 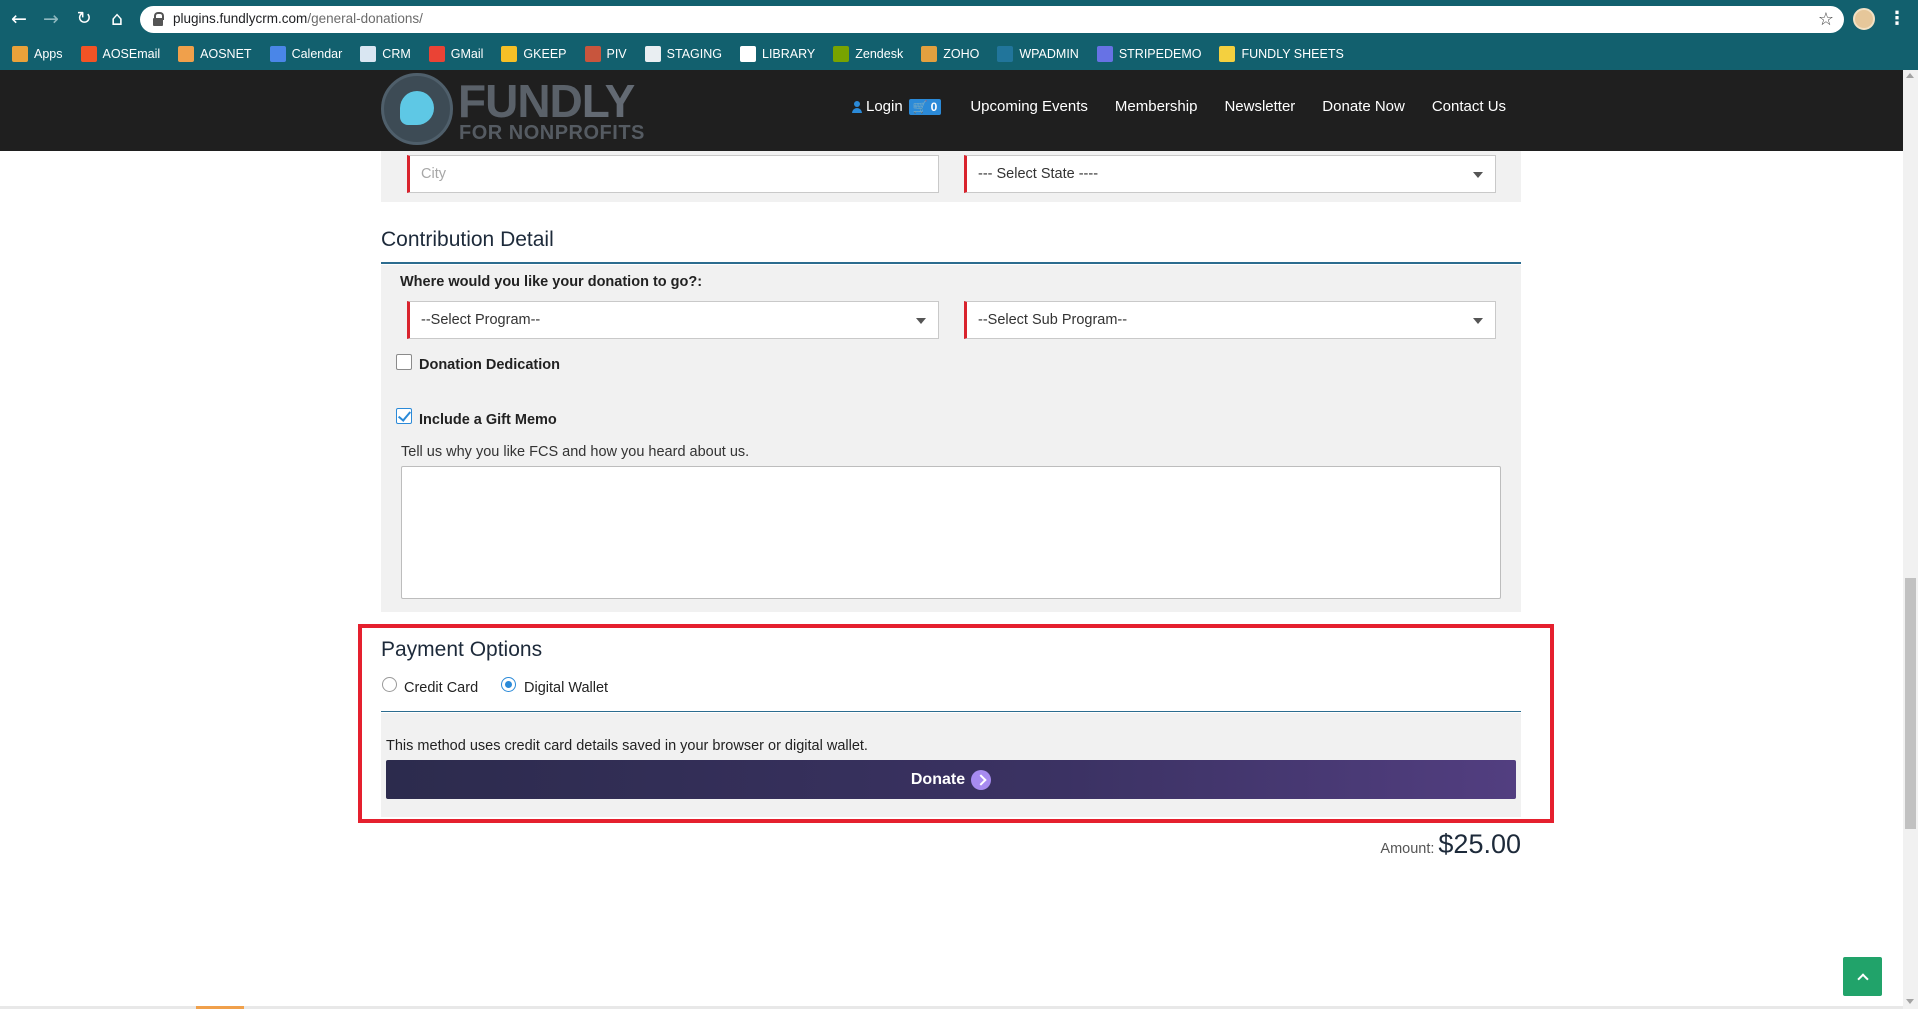 I want to click on program-select-value: --Select Program--, so click(x=481, y=320).